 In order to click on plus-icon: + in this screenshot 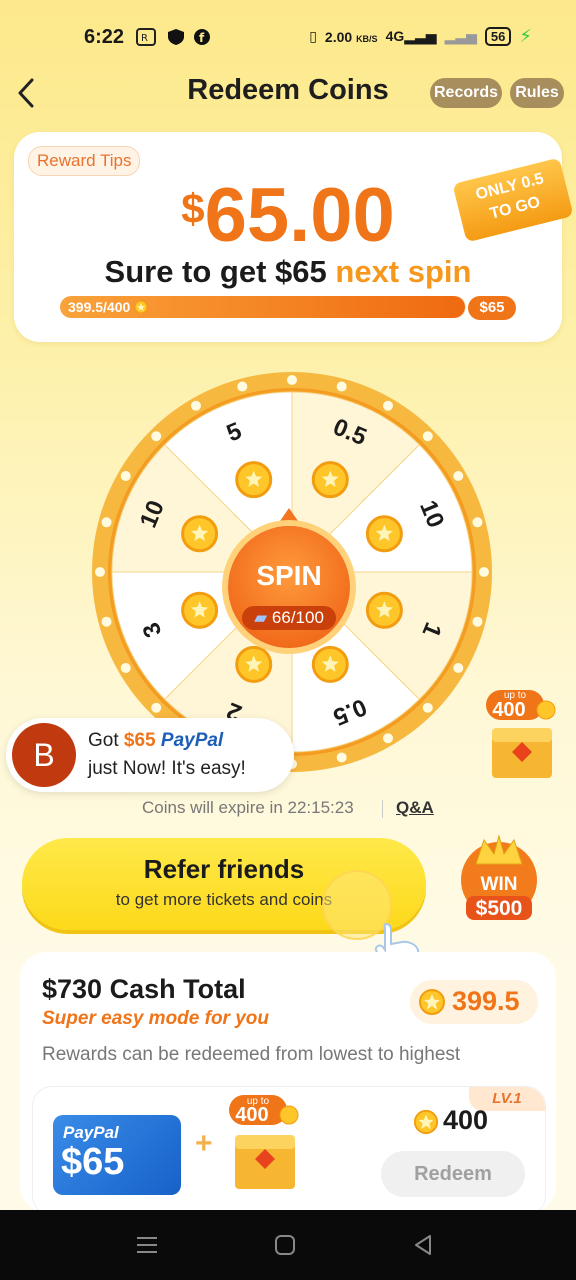, I will do `click(204, 1143)`.